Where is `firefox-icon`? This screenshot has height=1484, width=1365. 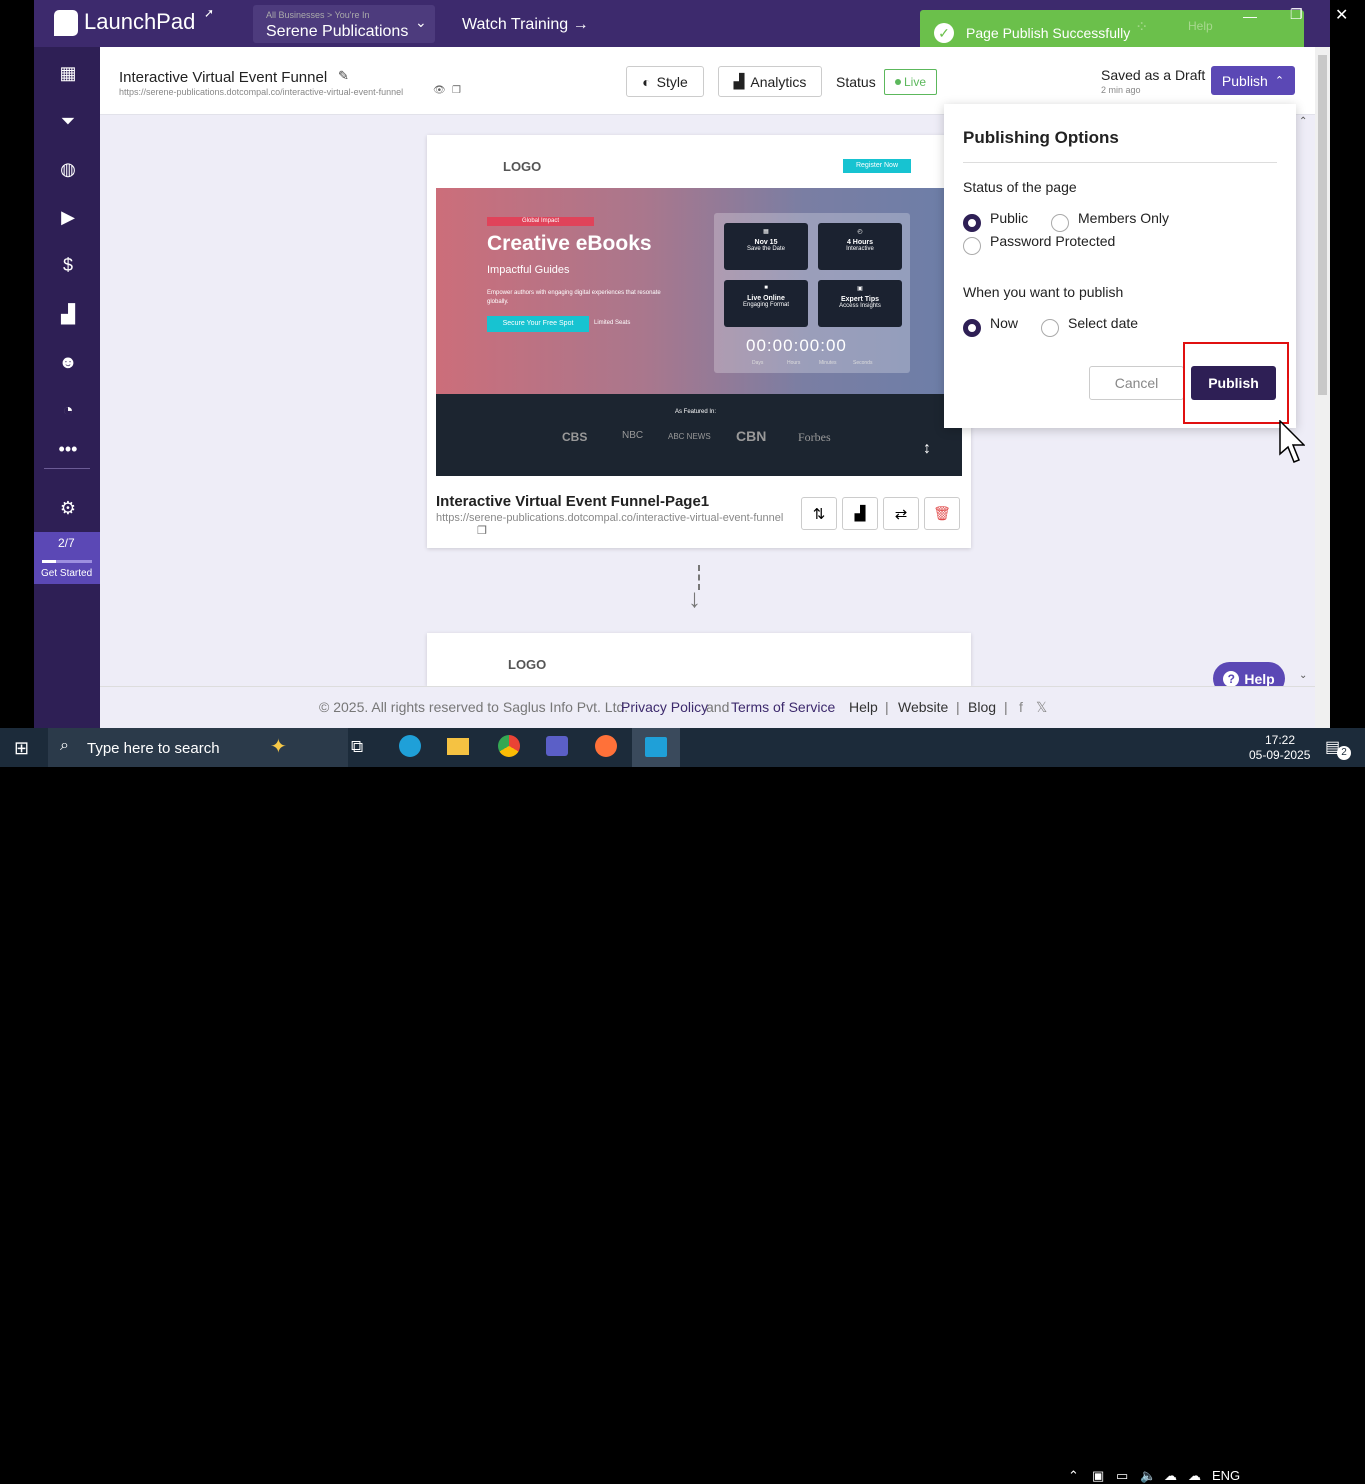 firefox-icon is located at coordinates (606, 746).